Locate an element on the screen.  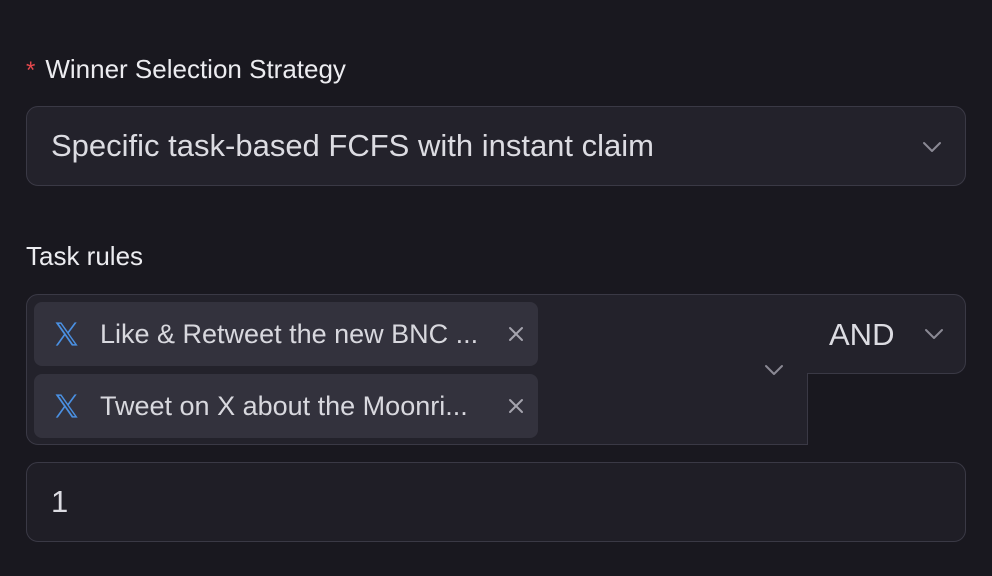
operator-selected-value: AND is located at coordinates (862, 334).